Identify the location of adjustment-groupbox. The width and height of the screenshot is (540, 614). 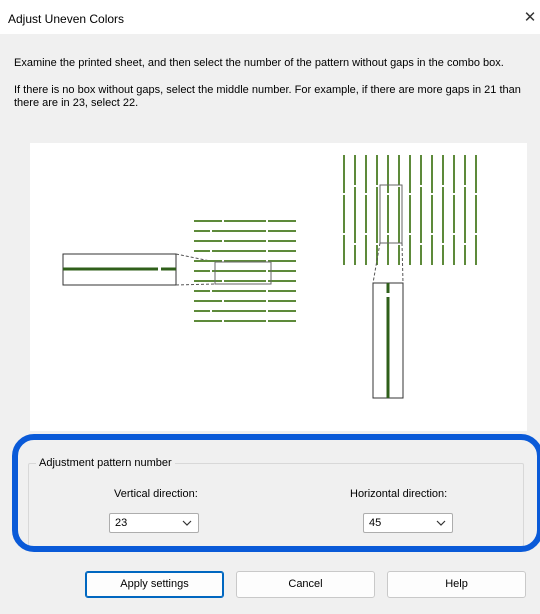
(276, 505).